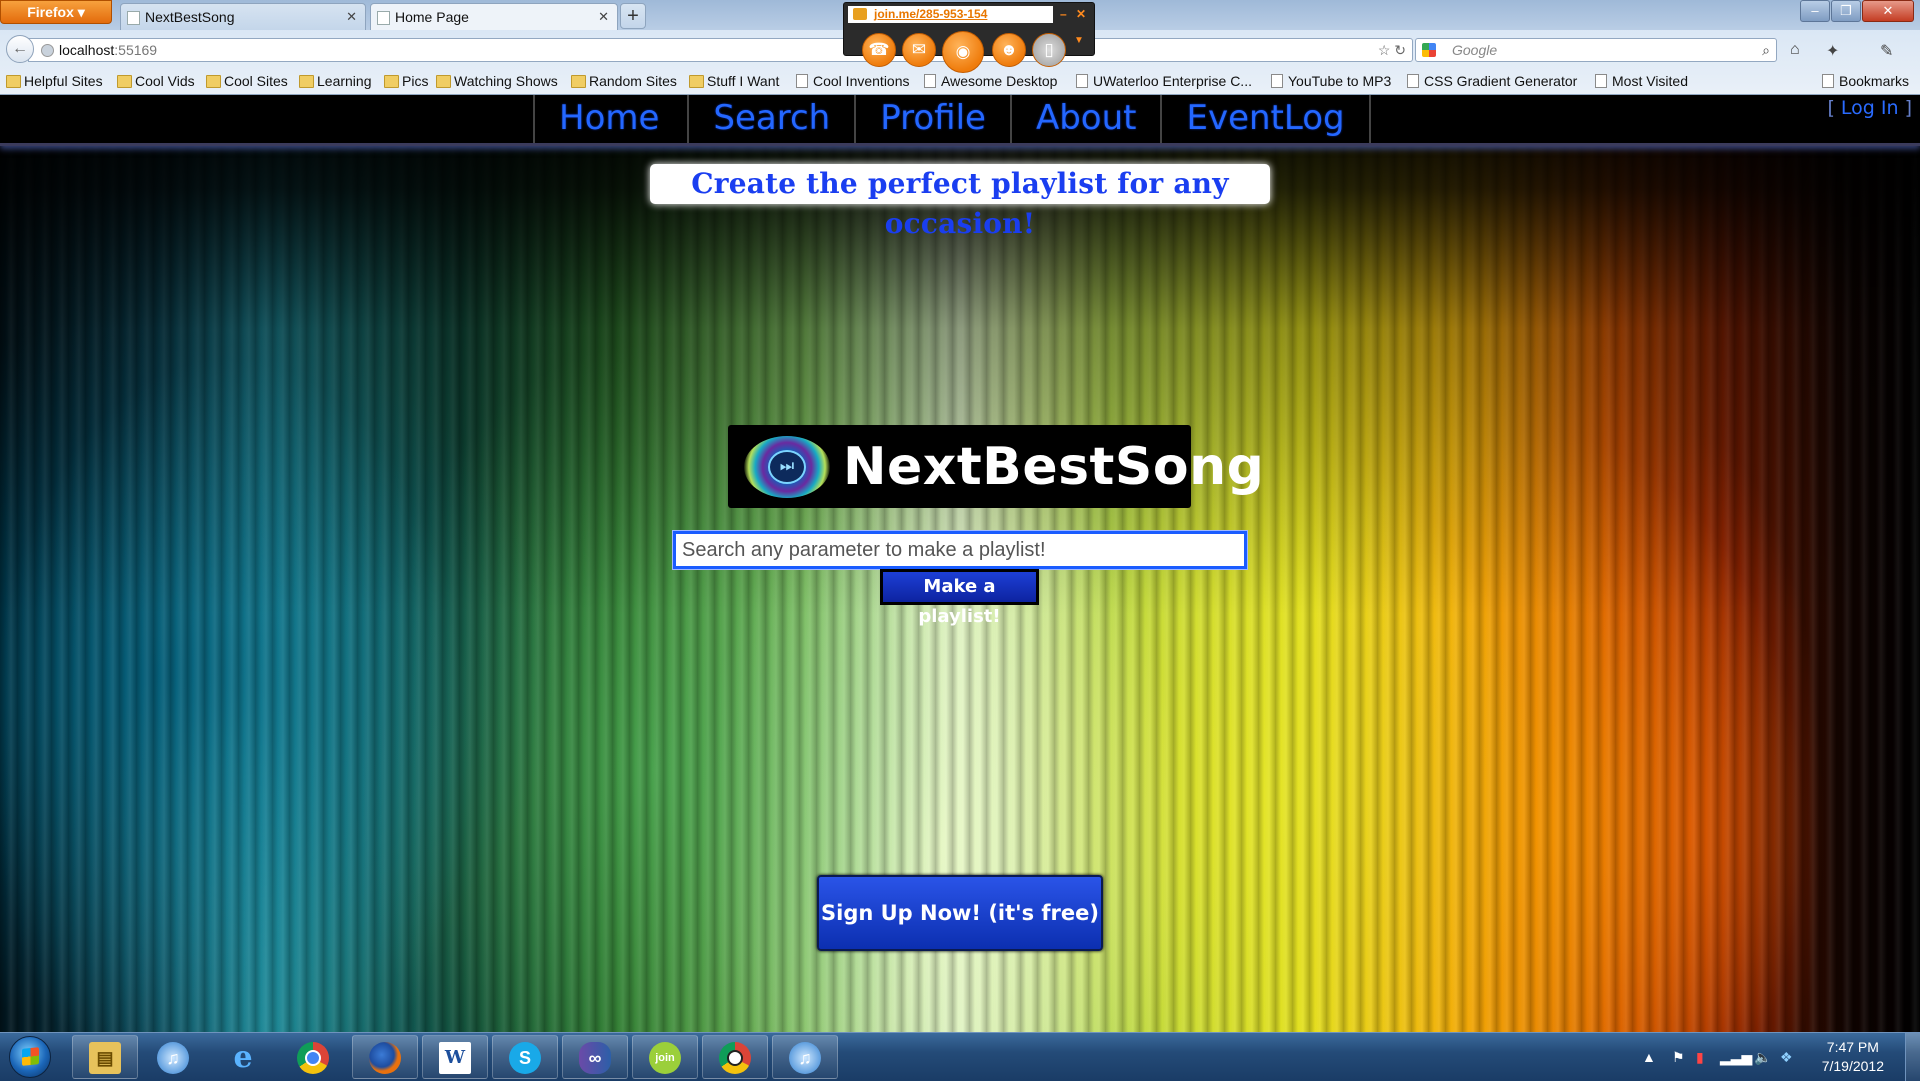  What do you see at coordinates (633, 16) in the screenshot?
I see `new-tab-button: +` at bounding box center [633, 16].